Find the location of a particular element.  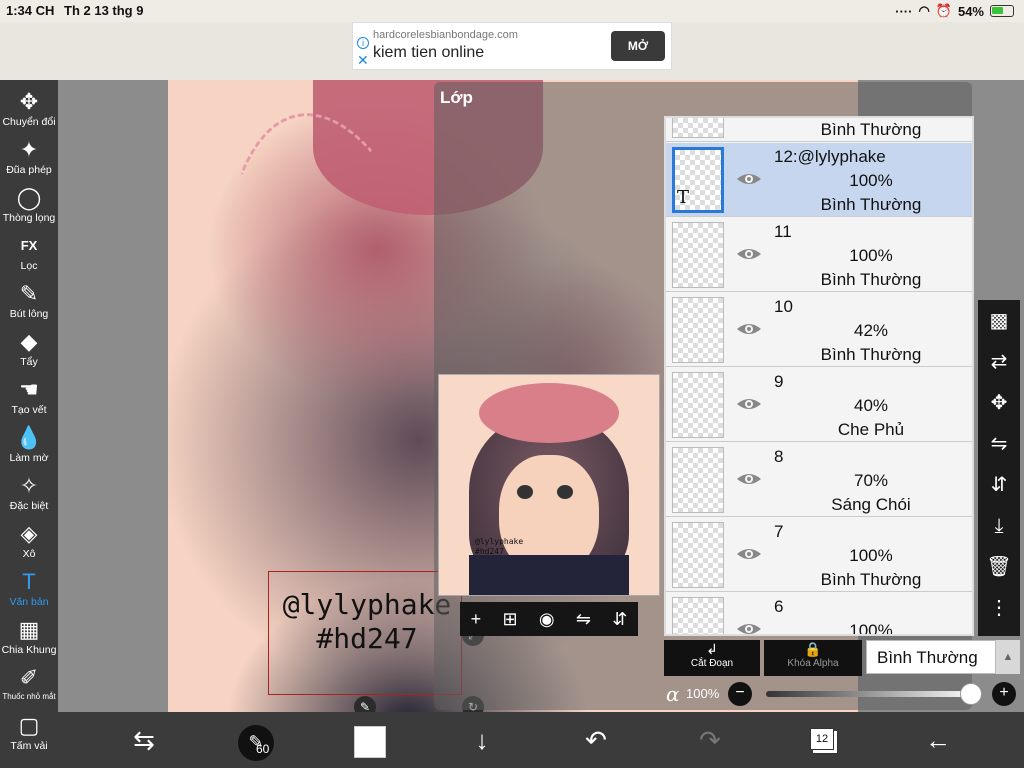

flip-h-icon: ⇋ is located at coordinates (999, 444).